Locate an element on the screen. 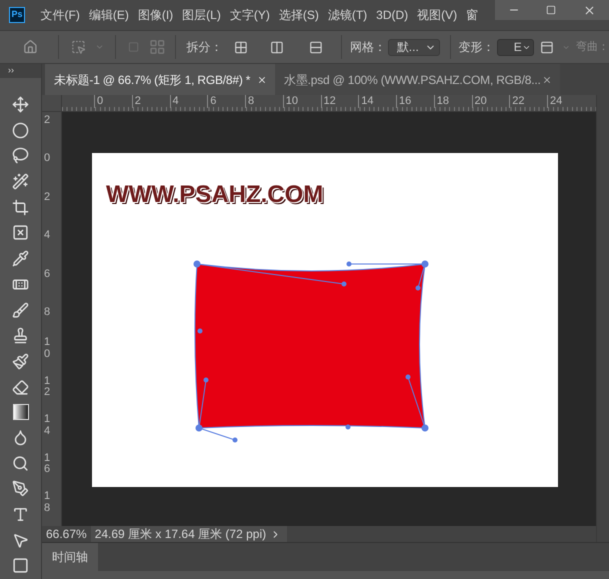 This screenshot has width=609, height=579. canvas-text: WWW.PSAHZ.COM is located at coordinates (215, 195).